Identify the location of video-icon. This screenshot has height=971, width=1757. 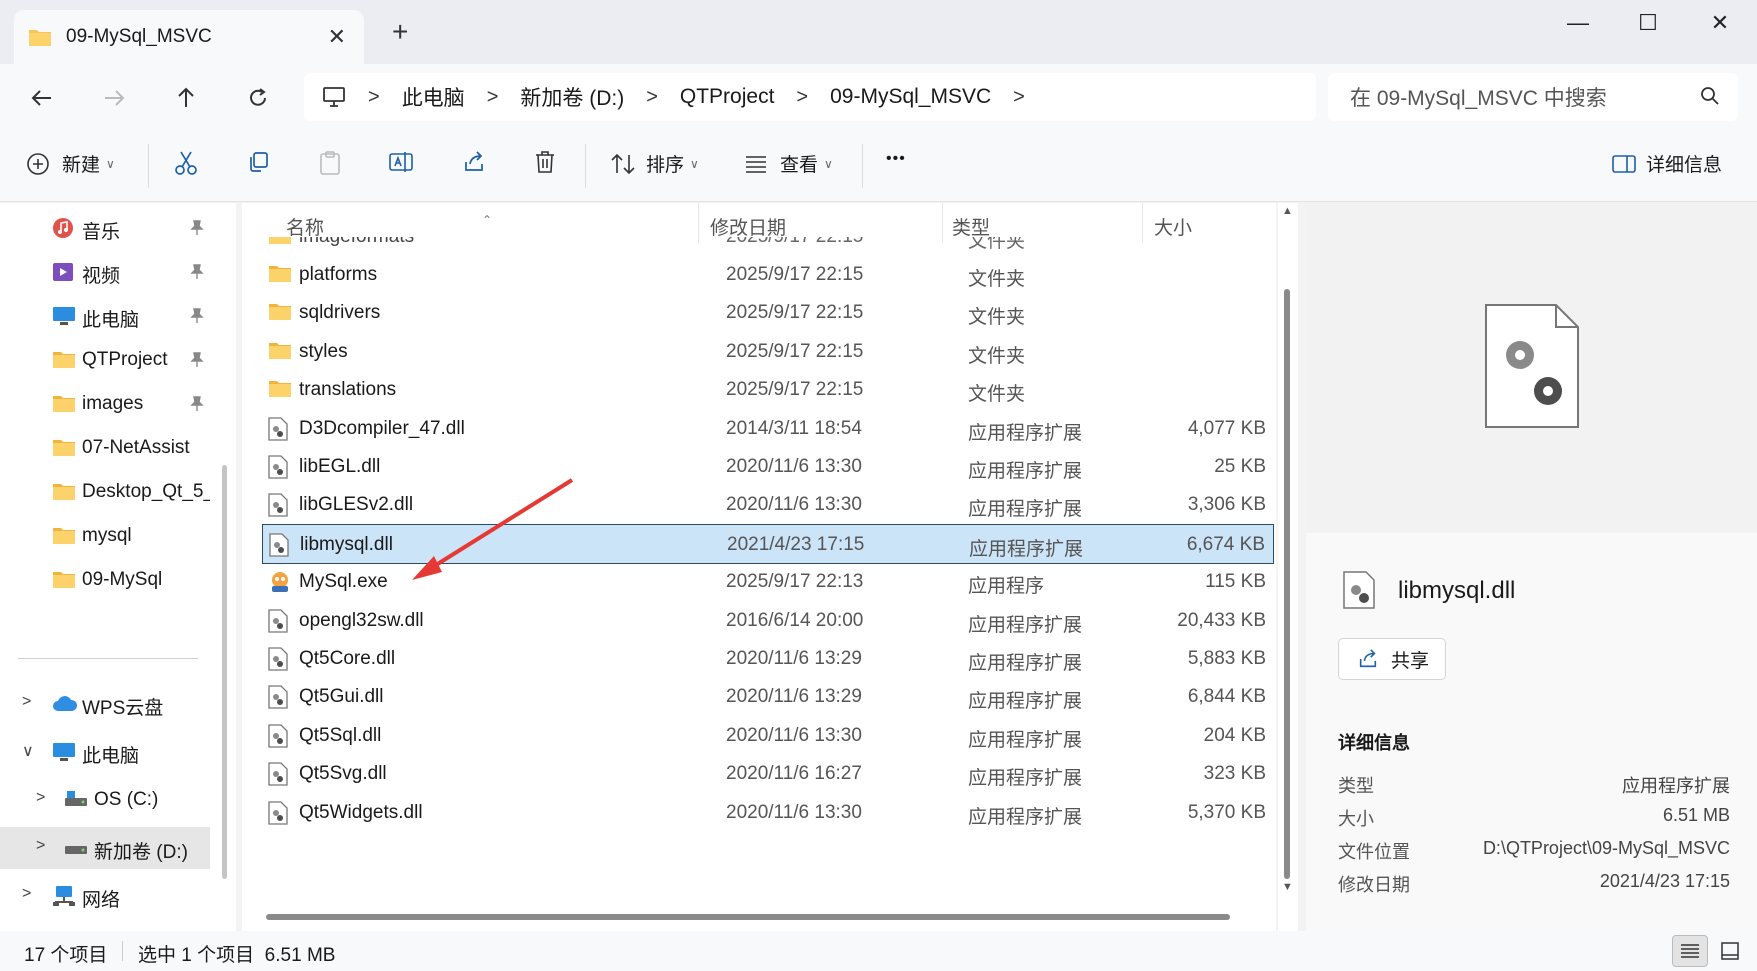
(63, 272).